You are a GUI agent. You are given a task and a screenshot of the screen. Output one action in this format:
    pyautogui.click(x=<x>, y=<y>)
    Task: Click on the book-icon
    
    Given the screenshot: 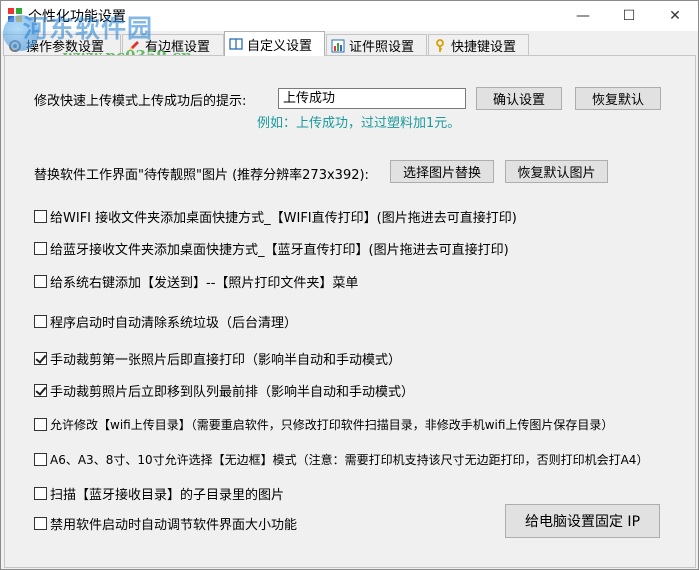 What is the action you would take?
    pyautogui.click(x=236, y=44)
    